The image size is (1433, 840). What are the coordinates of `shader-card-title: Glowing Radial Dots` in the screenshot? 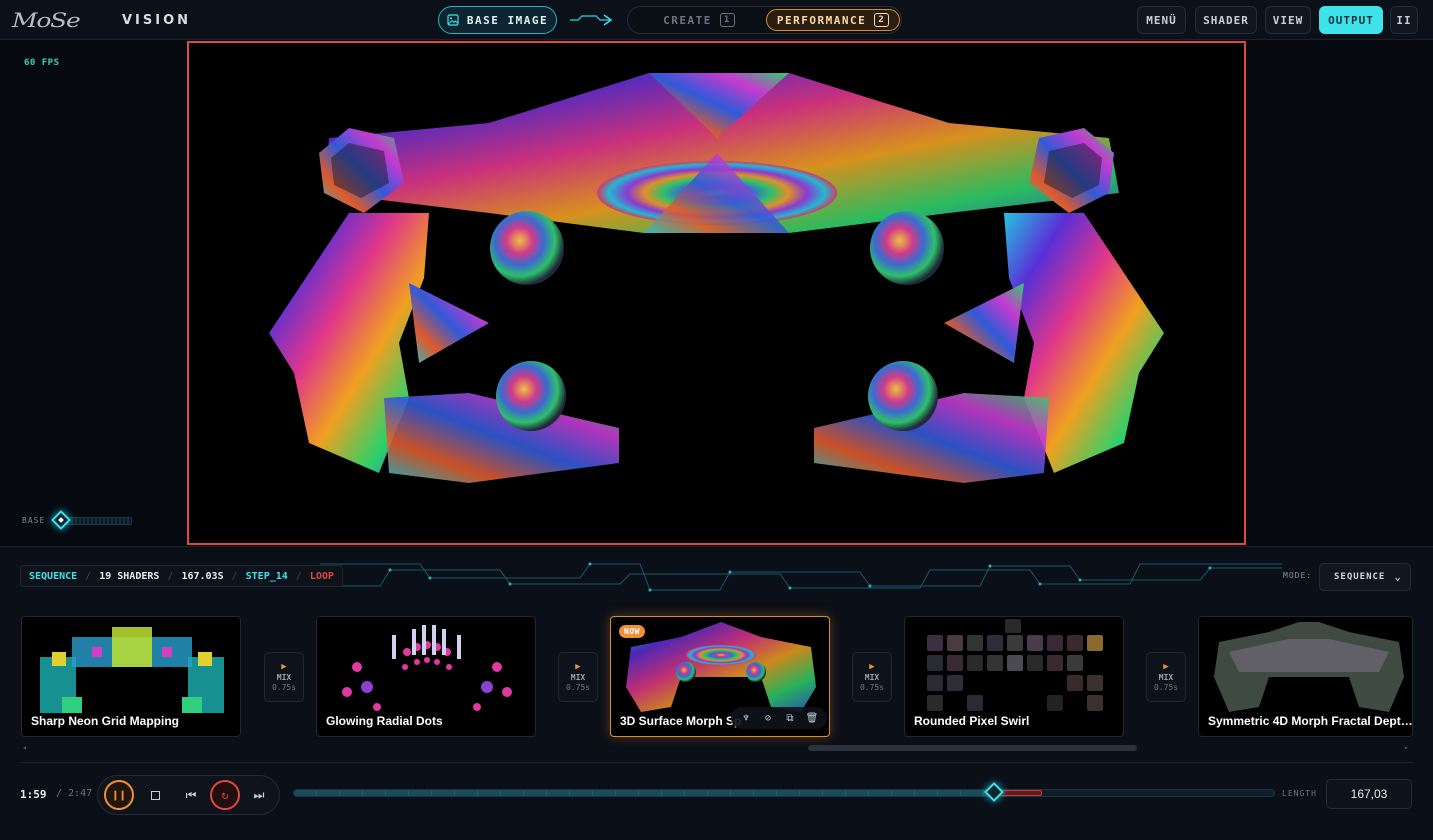 It's located at (384, 721).